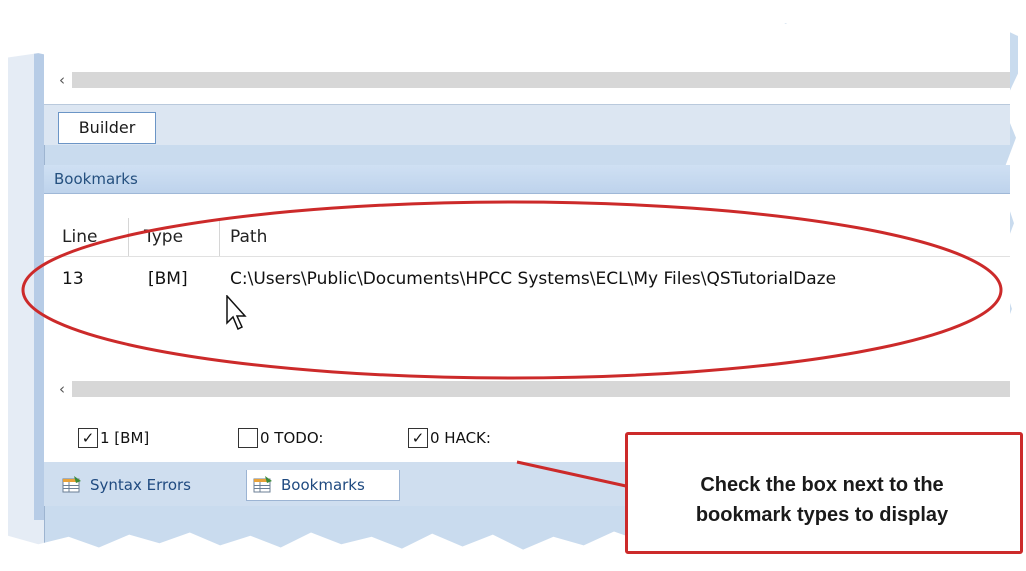 This screenshot has width=1026, height=571. What do you see at coordinates (168, 279) in the screenshot?
I see `bookmark-row-type: [BM]` at bounding box center [168, 279].